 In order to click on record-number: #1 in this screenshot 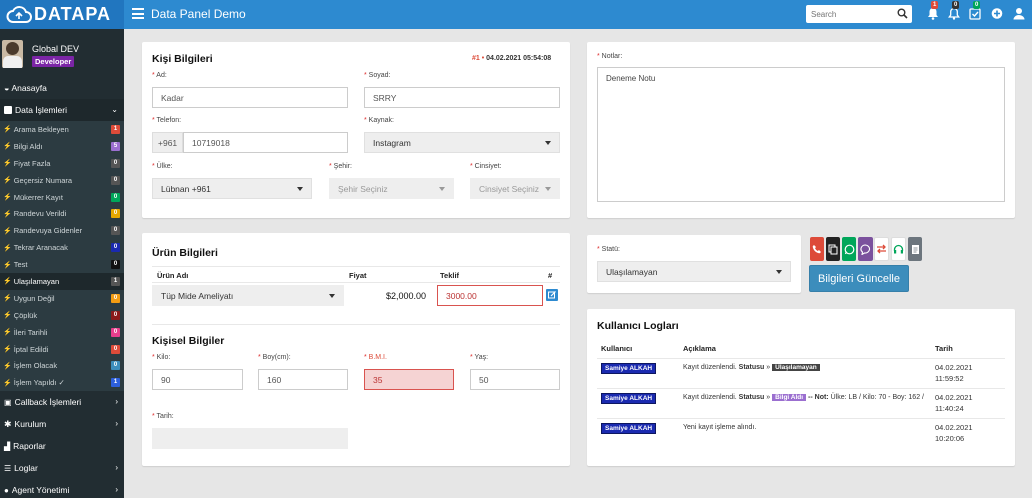, I will do `click(476, 58)`.